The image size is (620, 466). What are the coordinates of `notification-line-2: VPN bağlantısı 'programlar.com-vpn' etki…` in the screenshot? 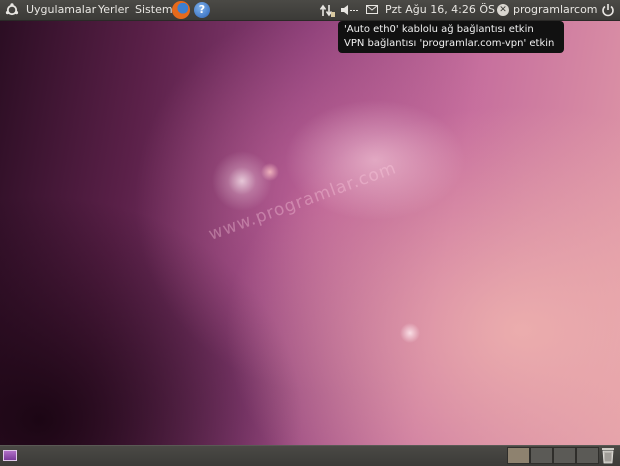 It's located at (449, 43).